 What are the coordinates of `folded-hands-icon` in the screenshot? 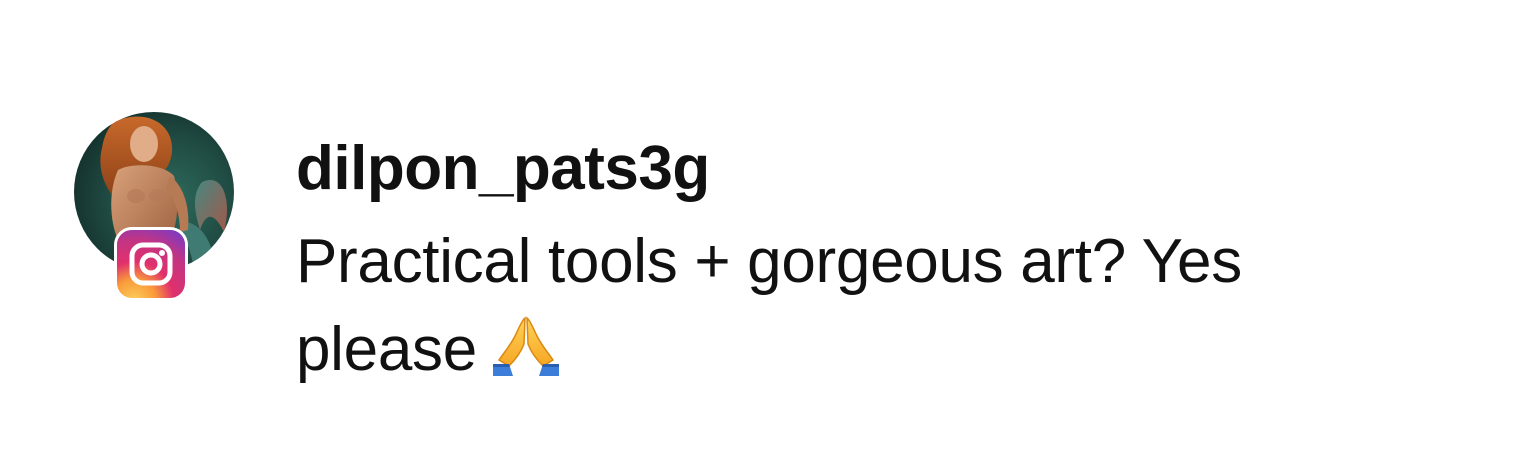 It's located at (526, 346).